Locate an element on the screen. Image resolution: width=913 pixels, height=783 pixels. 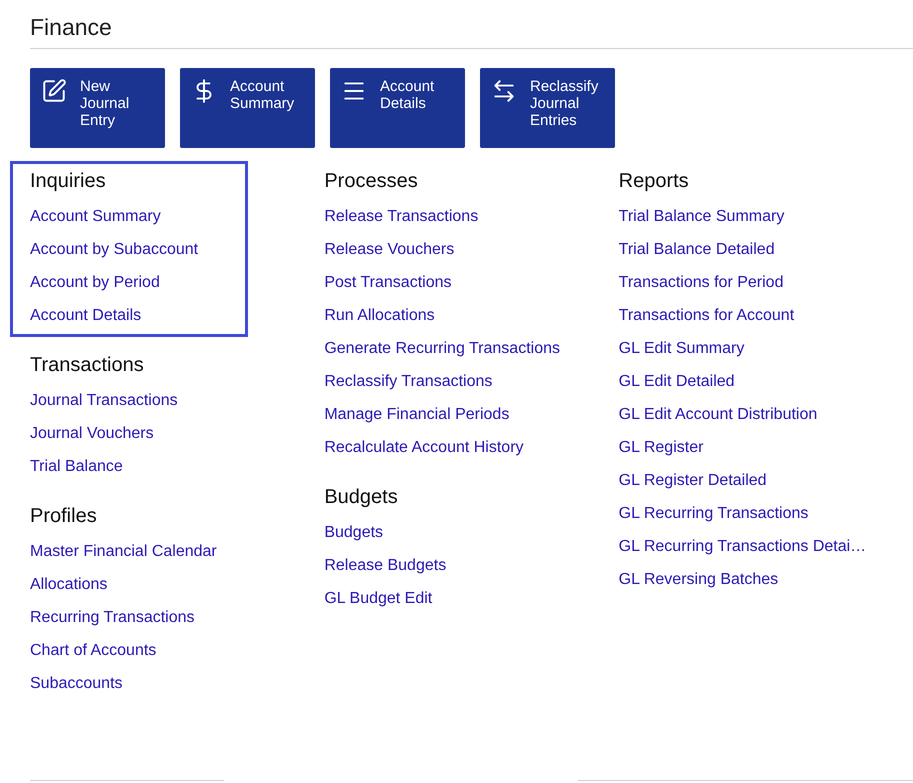
menu-link: GL Register is located at coordinates (661, 448).